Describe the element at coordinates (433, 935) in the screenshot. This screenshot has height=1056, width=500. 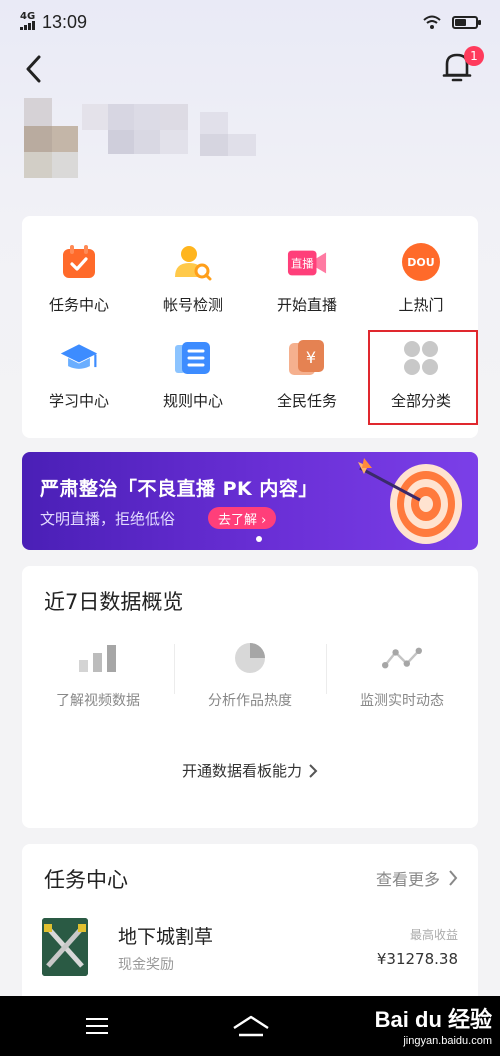
I see `earn-label: 最高收益` at that location.